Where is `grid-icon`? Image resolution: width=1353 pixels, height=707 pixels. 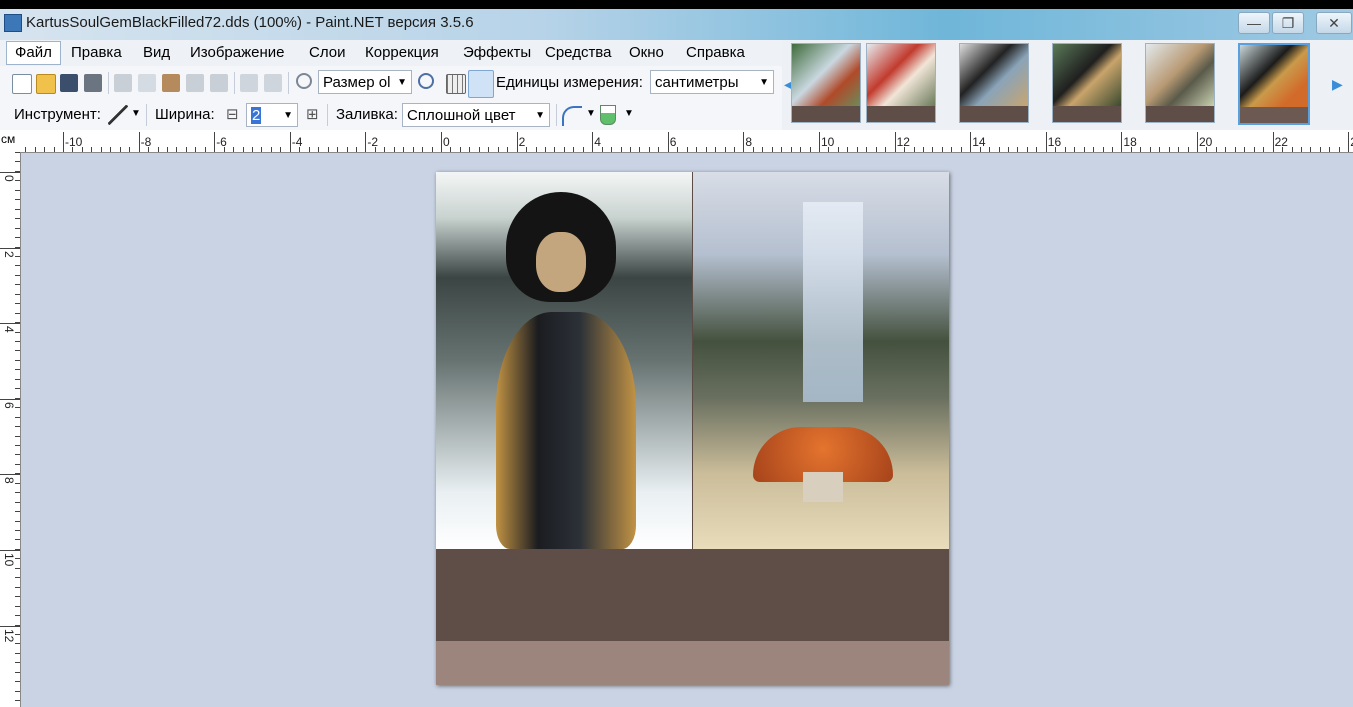 grid-icon is located at coordinates (456, 84).